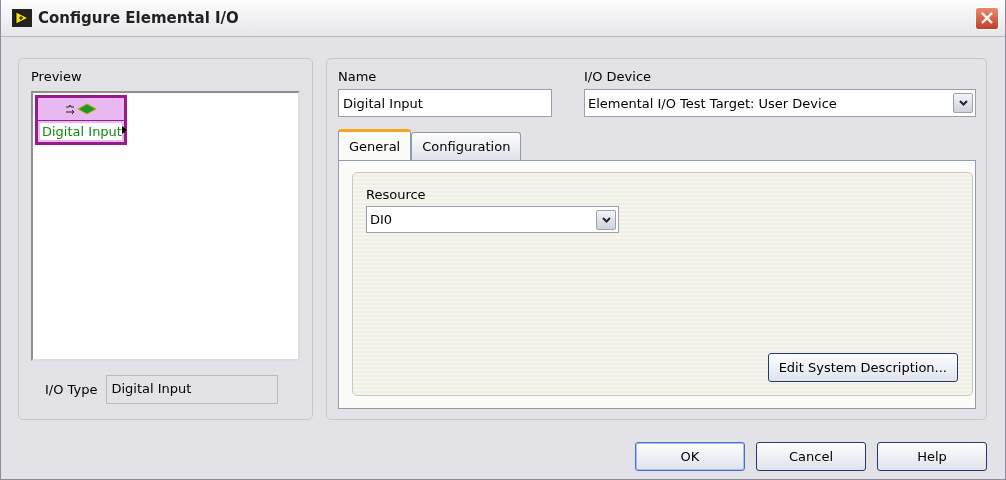 Image resolution: width=1006 pixels, height=480 pixels. I want to click on close-button, so click(987, 18).